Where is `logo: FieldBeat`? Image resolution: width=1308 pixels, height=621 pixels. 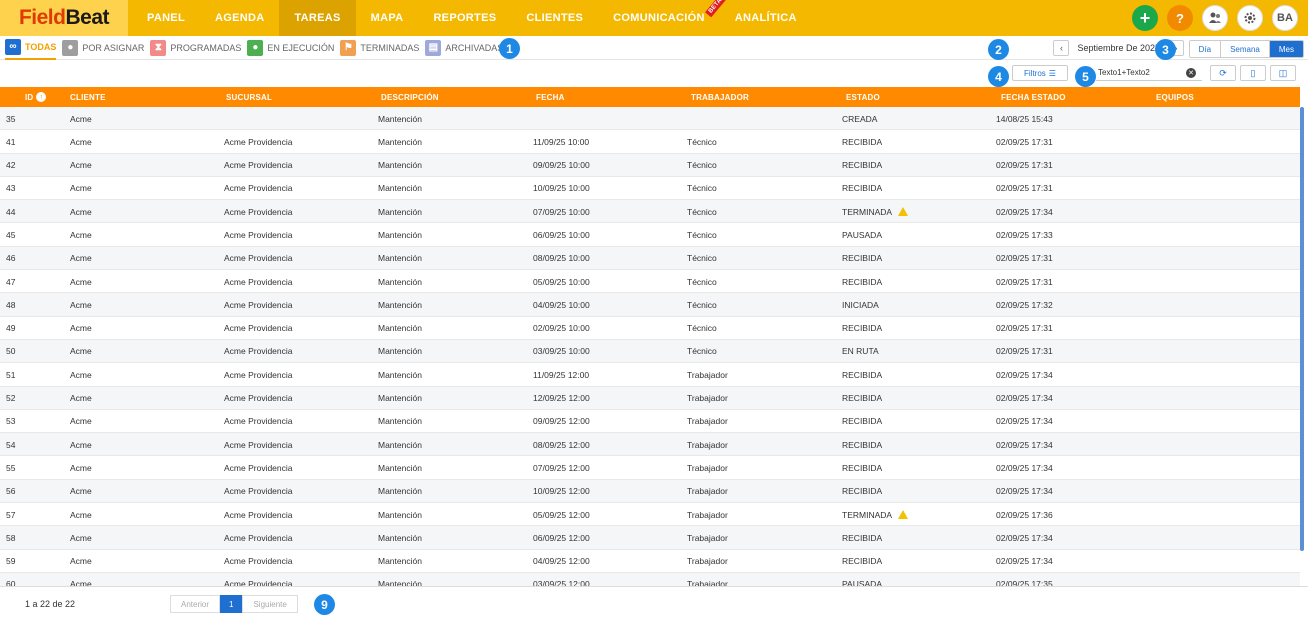
logo: FieldBeat is located at coordinates (64, 18).